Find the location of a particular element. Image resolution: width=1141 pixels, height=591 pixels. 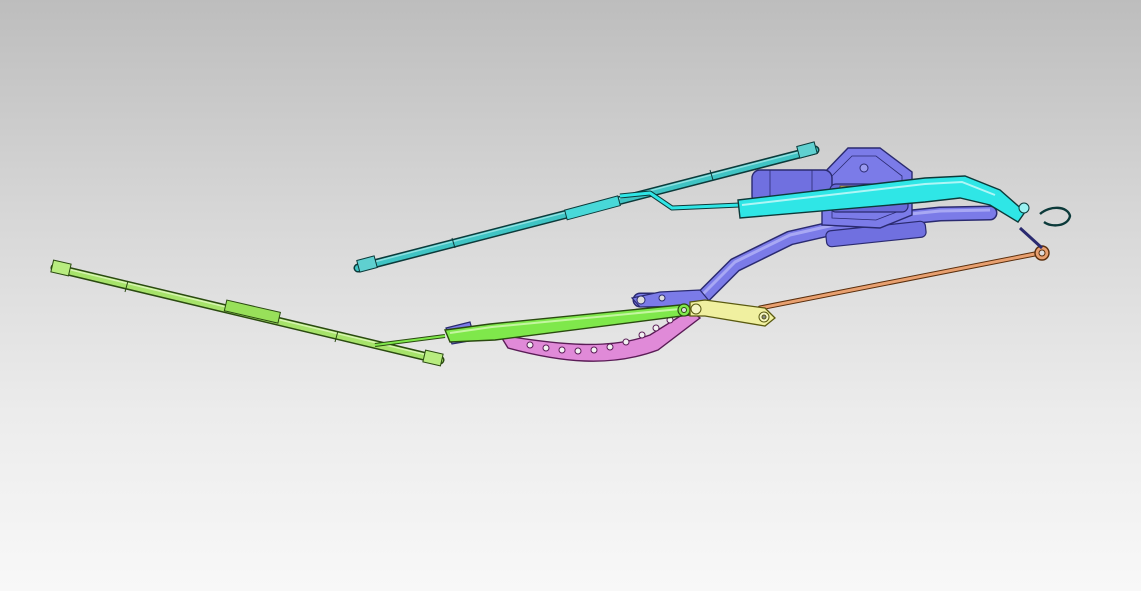

crank-link is located at coordinates (732, 313).